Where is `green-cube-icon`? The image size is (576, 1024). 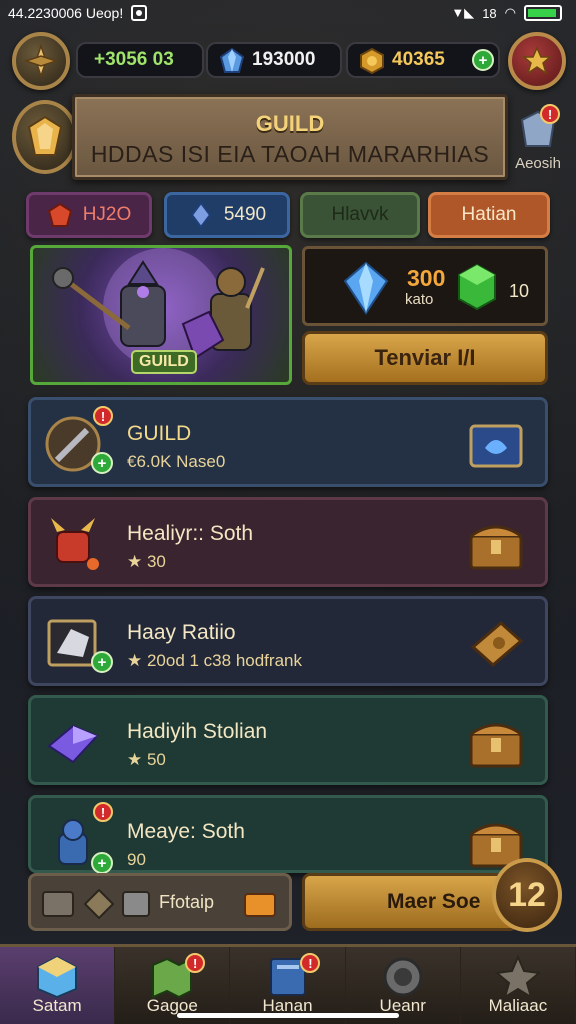 green-cube-icon is located at coordinates (477, 287).